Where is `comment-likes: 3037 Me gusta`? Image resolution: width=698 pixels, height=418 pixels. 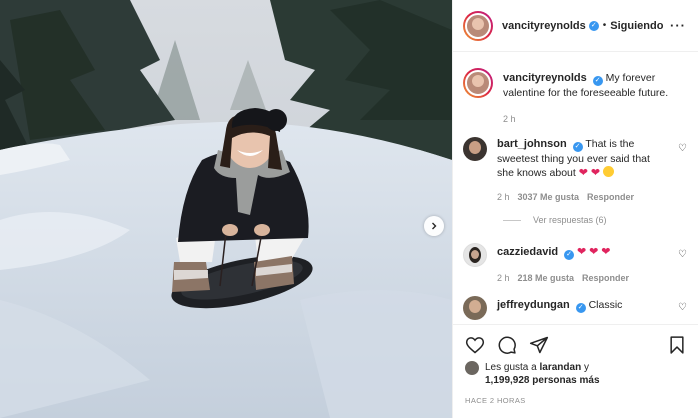 comment-likes: 3037 Me gusta is located at coordinates (549, 197).